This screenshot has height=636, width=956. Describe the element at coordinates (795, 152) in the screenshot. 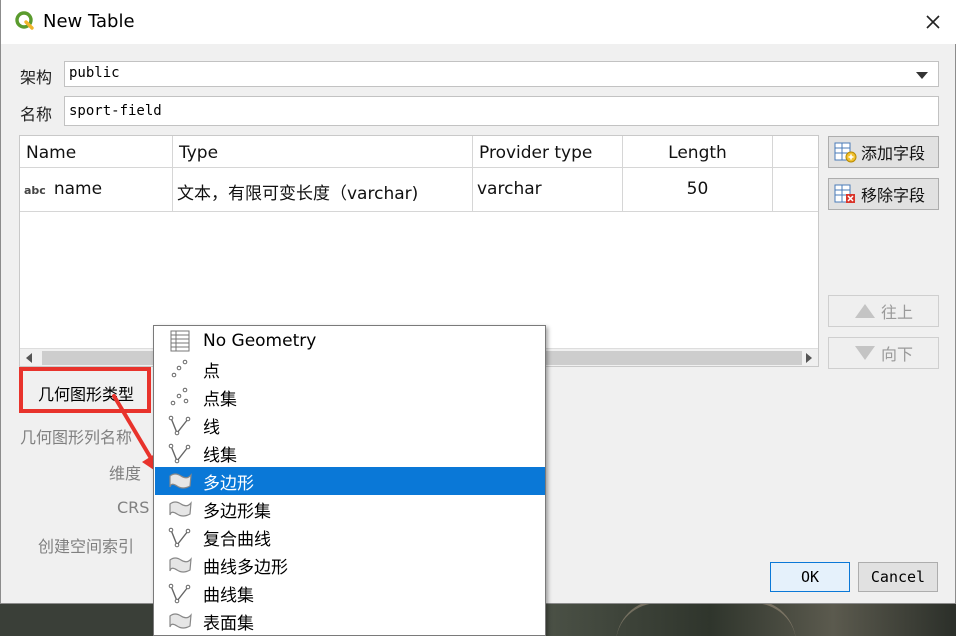

I see `column-header-p: P` at that location.